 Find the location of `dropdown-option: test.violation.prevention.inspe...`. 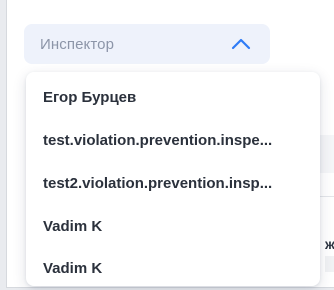

dropdown-option: test.violation.prevention.inspe... is located at coordinates (173, 141).